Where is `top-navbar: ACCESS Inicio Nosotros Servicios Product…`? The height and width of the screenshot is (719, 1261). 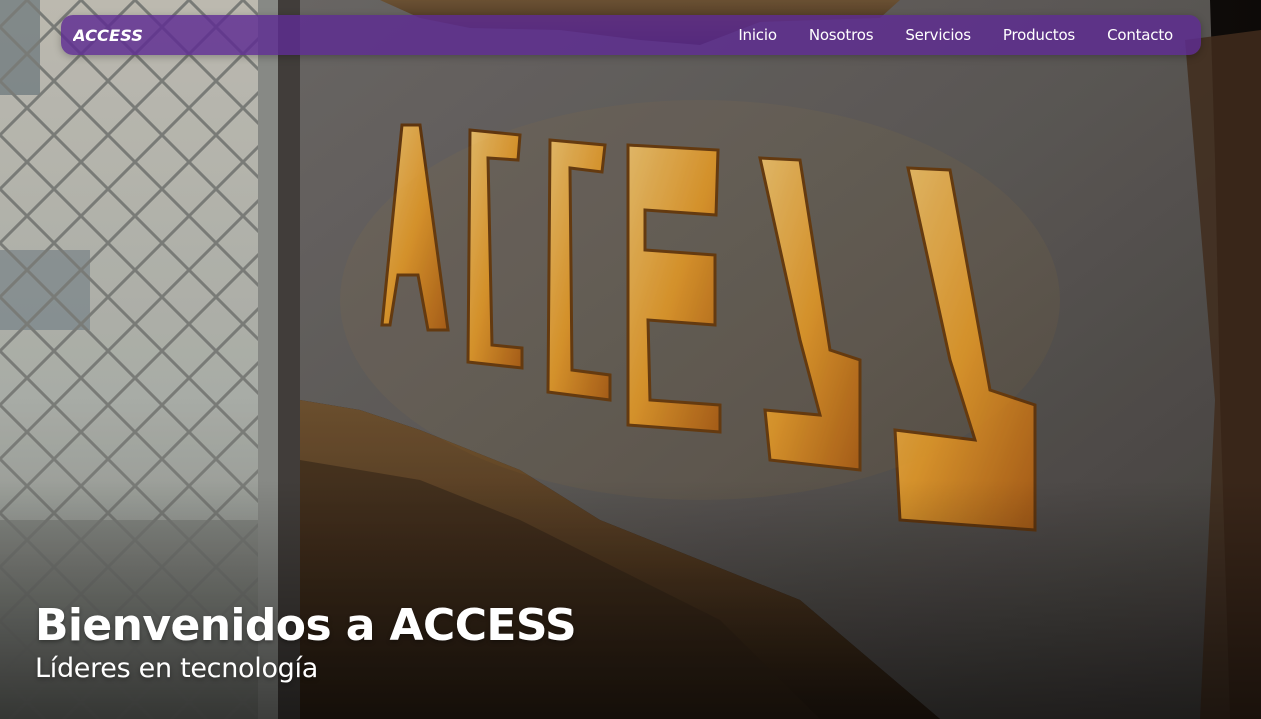
top-navbar: ACCESS Inicio Nosotros Servicios Product… is located at coordinates (631, 35).